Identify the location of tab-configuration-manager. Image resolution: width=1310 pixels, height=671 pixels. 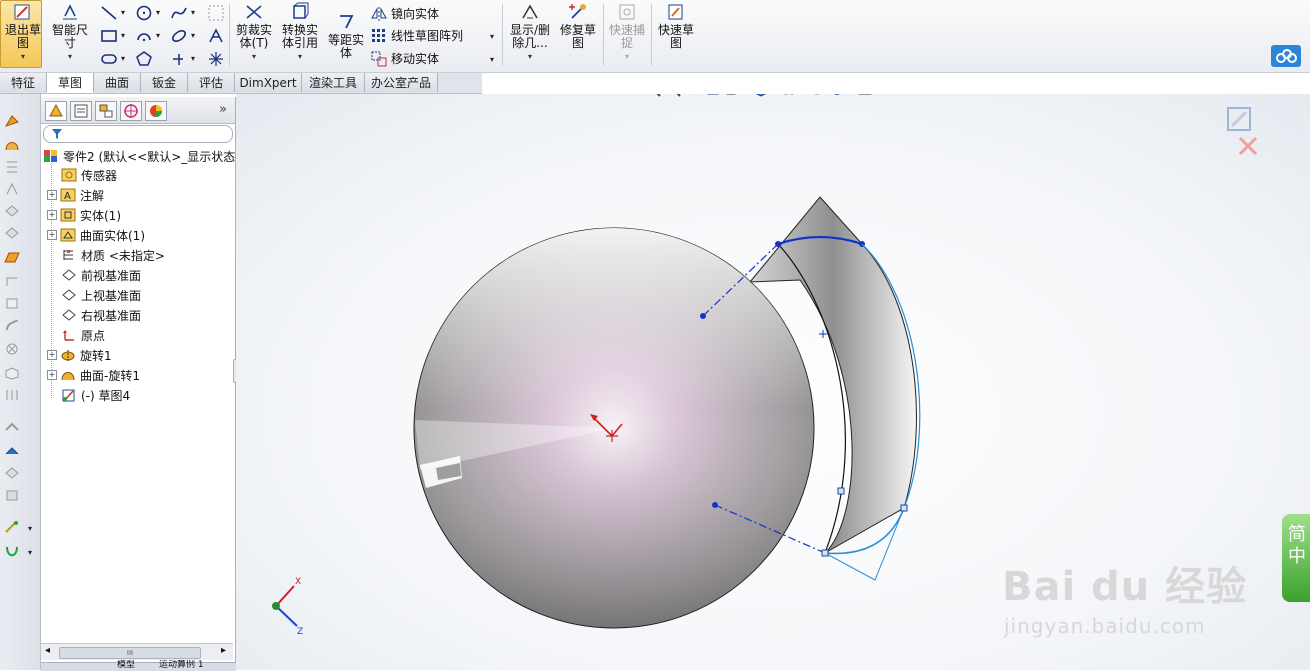
(106, 111).